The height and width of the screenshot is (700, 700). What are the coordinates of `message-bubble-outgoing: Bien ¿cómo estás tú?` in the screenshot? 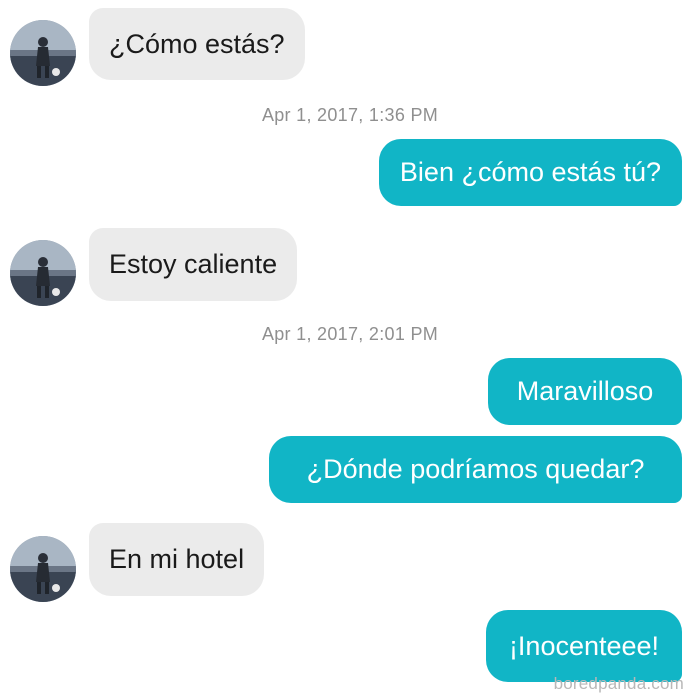 It's located at (530, 172).